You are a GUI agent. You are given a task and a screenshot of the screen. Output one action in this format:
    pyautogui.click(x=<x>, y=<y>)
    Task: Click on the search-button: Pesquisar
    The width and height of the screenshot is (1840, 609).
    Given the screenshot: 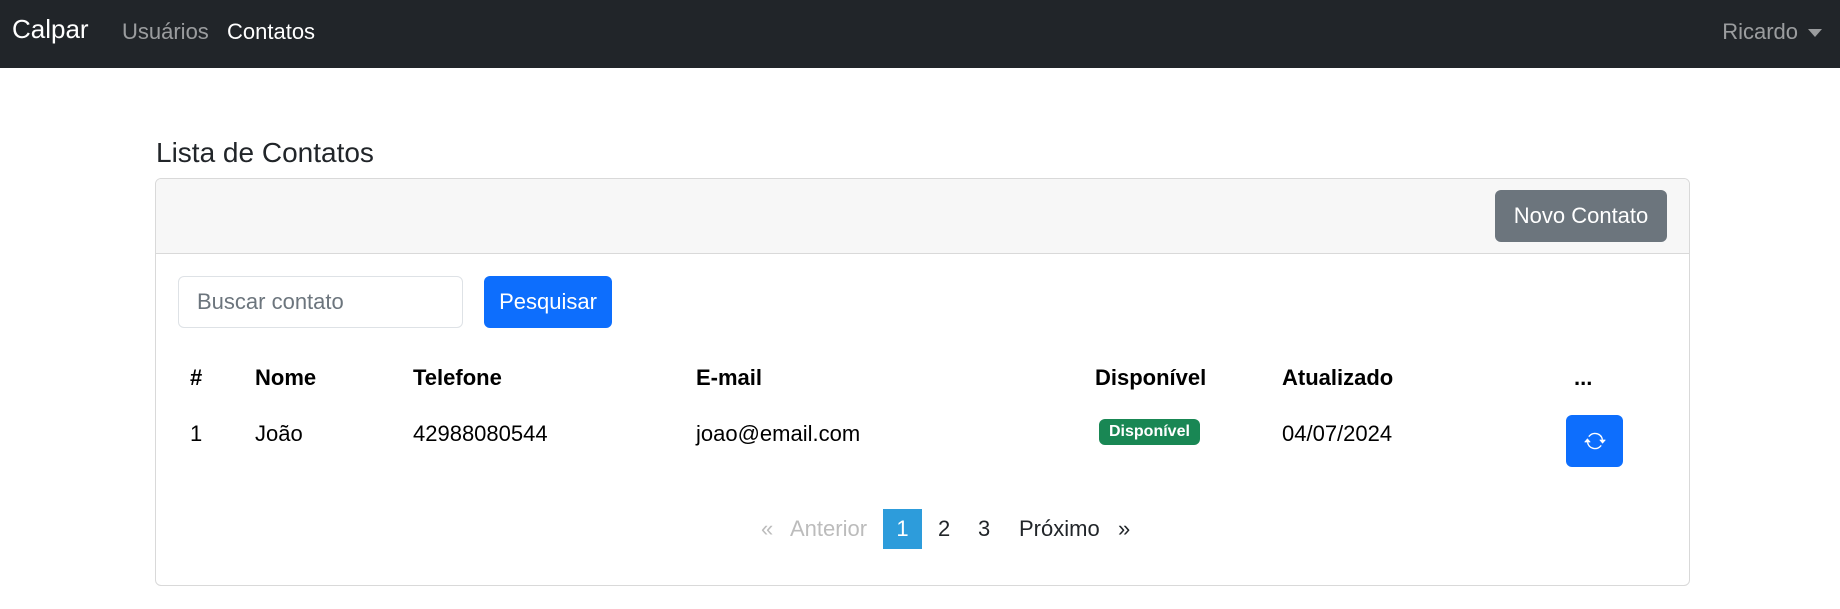 What is the action you would take?
    pyautogui.click(x=548, y=302)
    